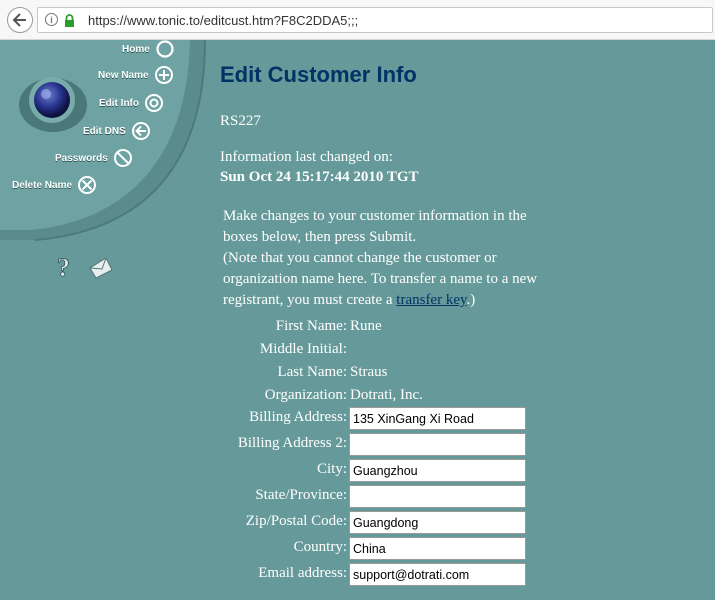  Describe the element at coordinates (357, 349) in the screenshot. I see `form-row-middle-initial: Middle Initial:` at that location.